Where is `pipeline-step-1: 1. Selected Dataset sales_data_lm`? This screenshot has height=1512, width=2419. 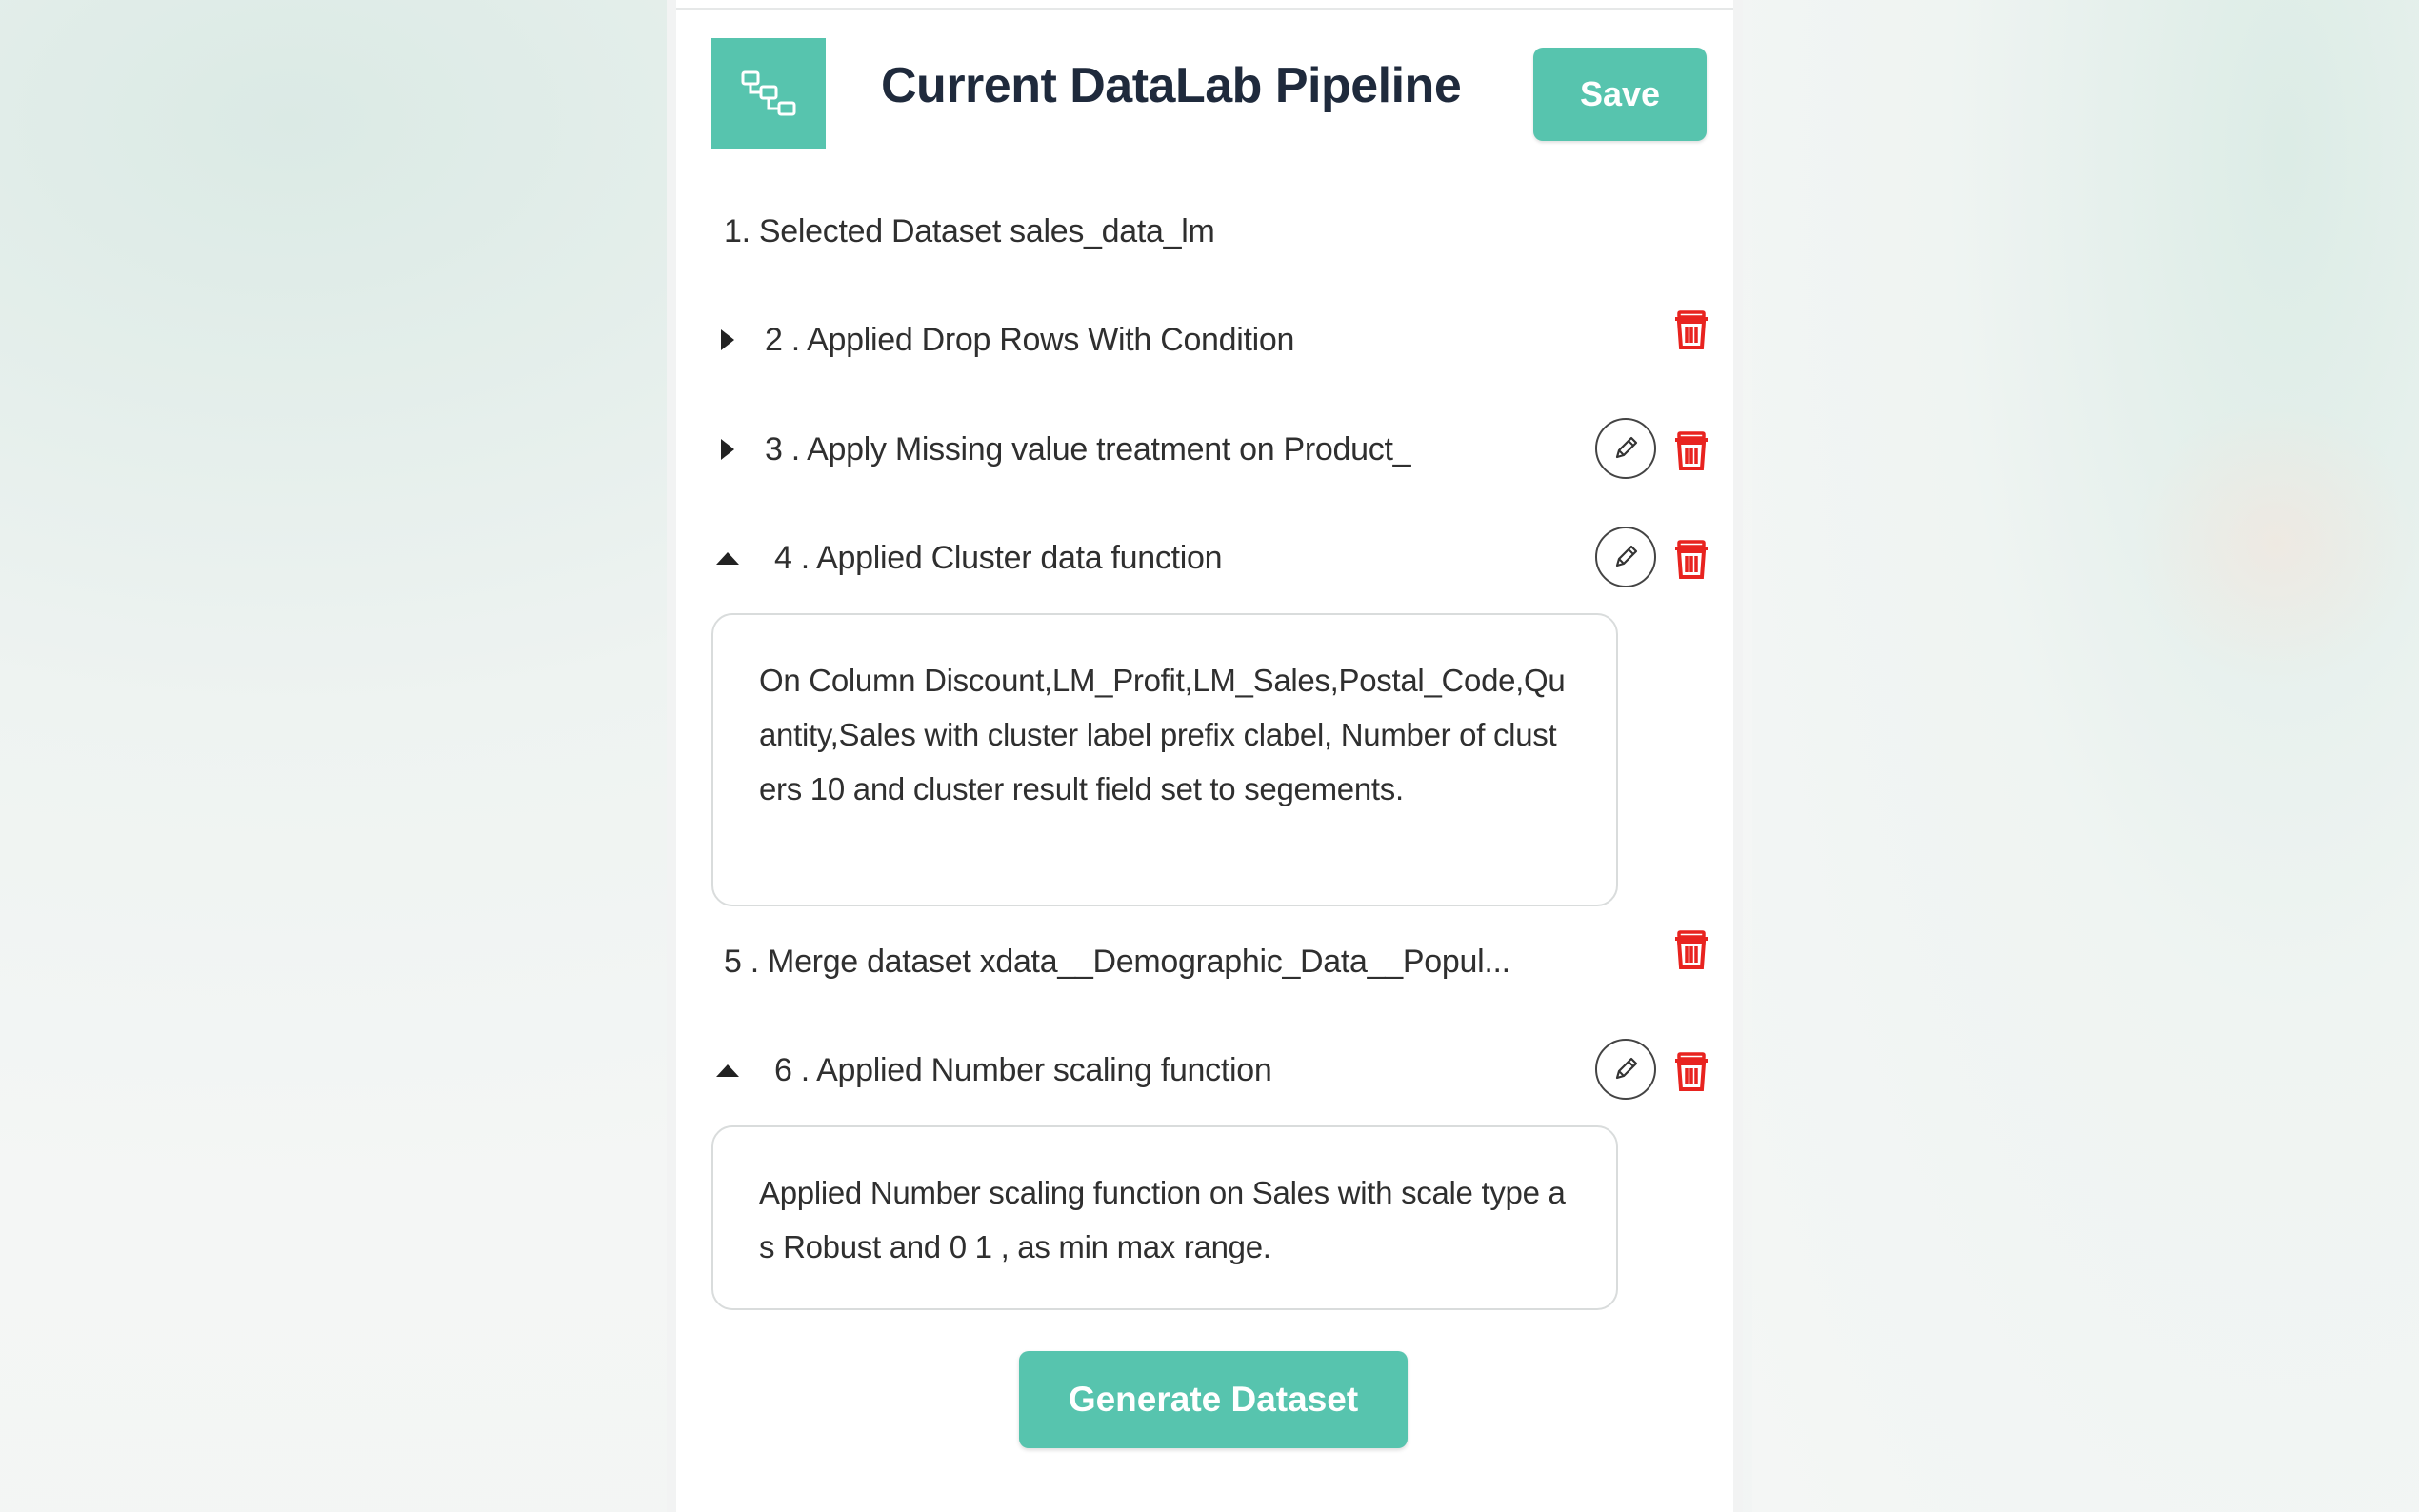 pipeline-step-1: 1. Selected Dataset sales_data_lm is located at coordinates (1204, 231).